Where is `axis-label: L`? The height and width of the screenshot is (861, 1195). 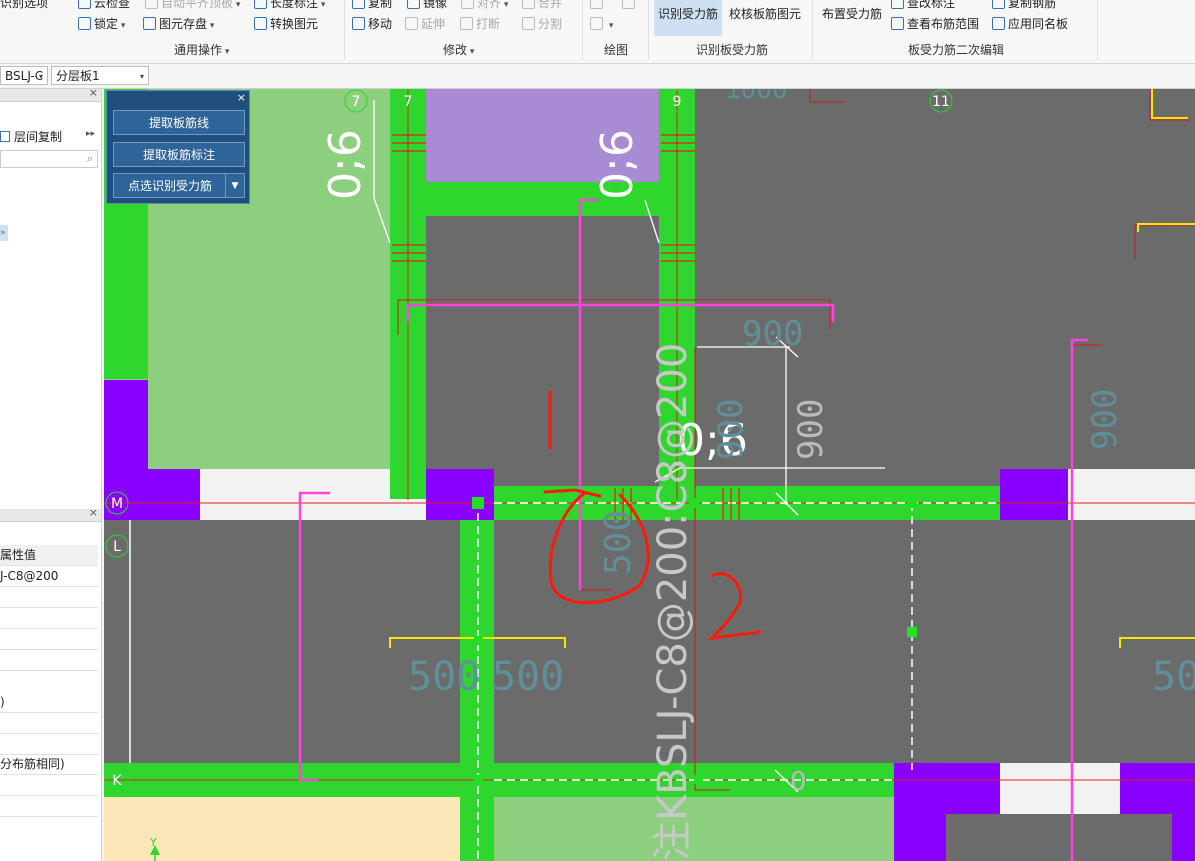 axis-label: L is located at coordinates (117, 547).